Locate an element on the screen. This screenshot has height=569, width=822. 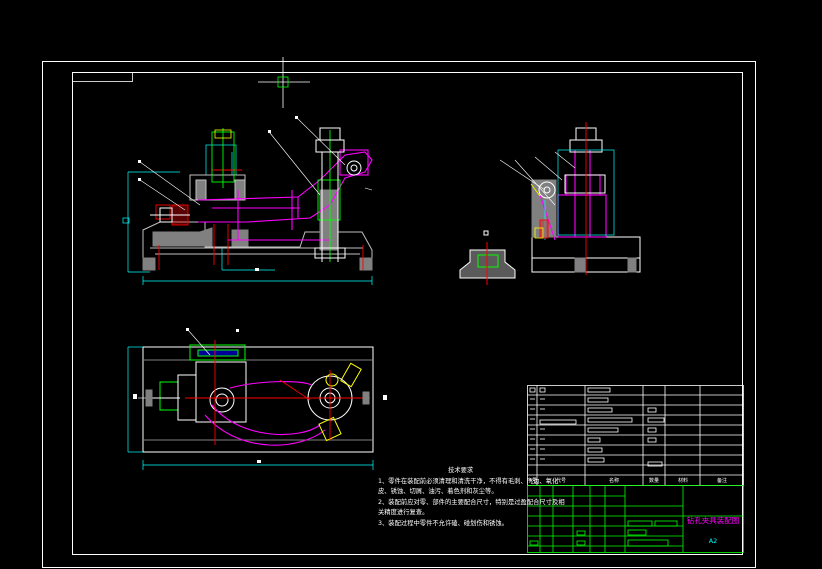
base-section is located at coordinates (487, 257).